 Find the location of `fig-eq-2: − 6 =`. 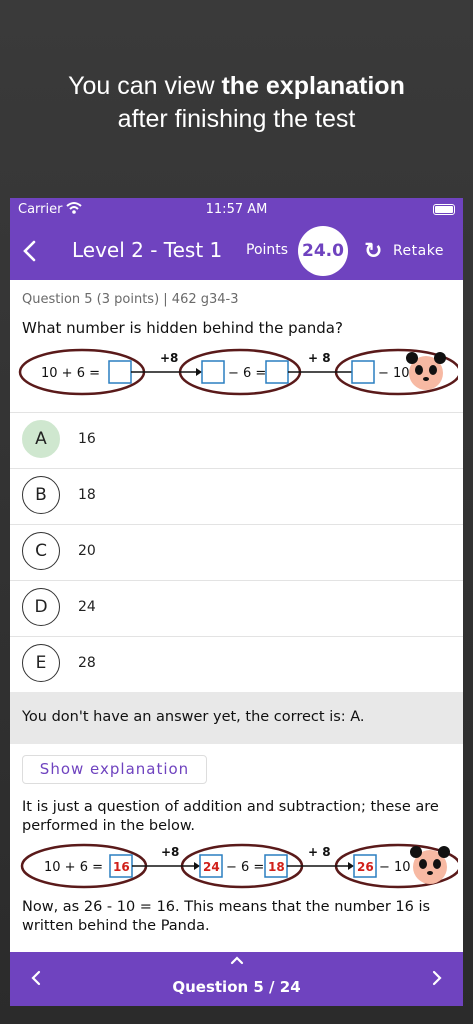

fig-eq-2: − 6 = is located at coordinates (247, 373).